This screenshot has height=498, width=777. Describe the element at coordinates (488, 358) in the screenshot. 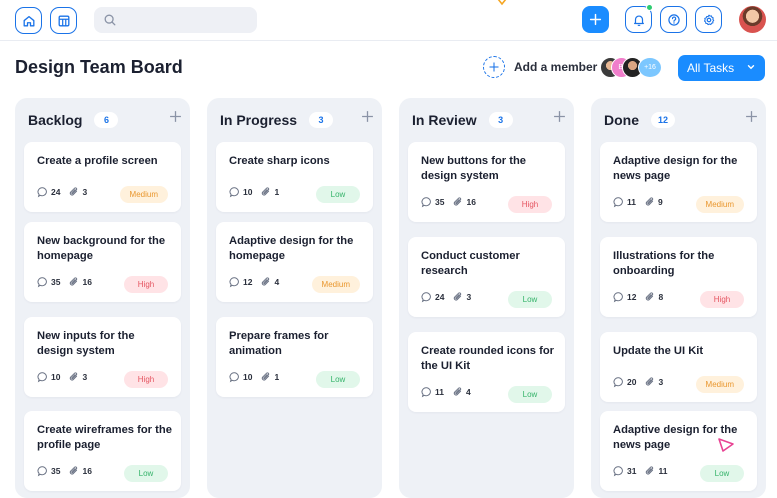

I see `task-title: Create rounded icons for the UI Kit` at that location.